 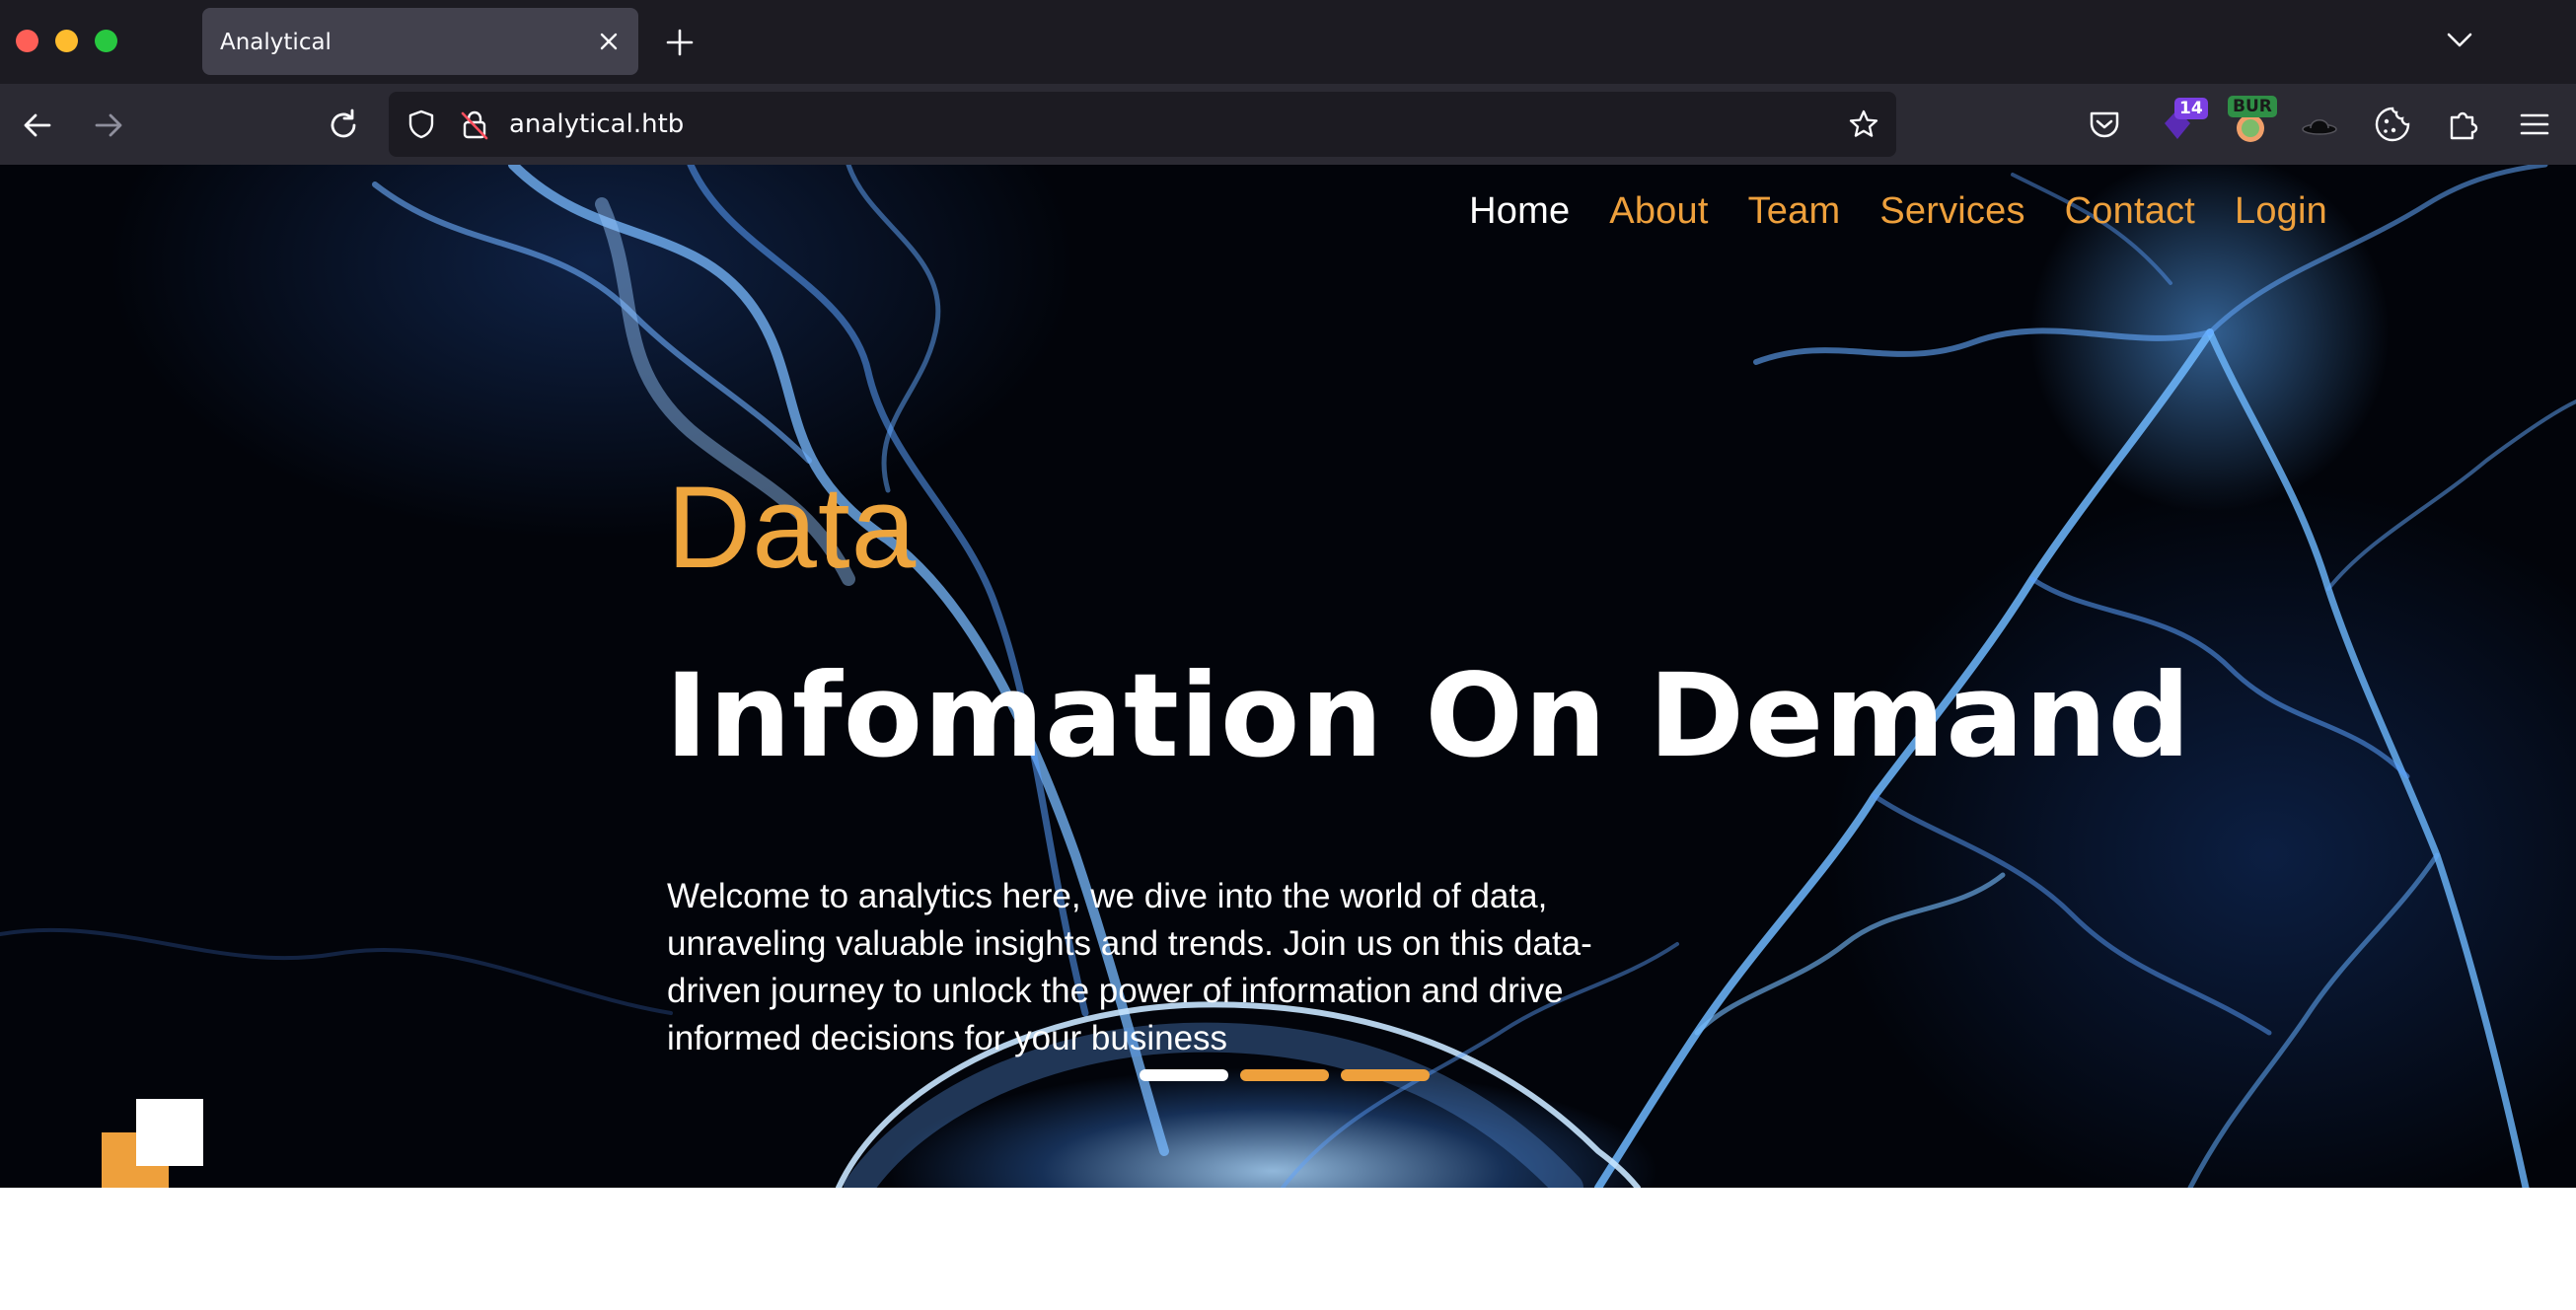 What do you see at coordinates (2534, 124) in the screenshot?
I see `hamburger-menu-icon` at bounding box center [2534, 124].